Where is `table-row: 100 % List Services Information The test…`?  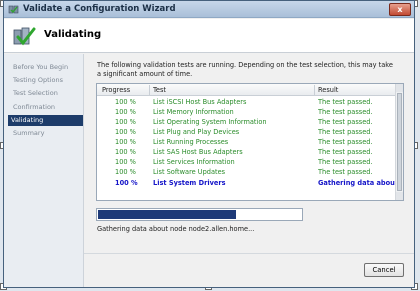 table-row: 100 % List Services Information The test… is located at coordinates (247, 162).